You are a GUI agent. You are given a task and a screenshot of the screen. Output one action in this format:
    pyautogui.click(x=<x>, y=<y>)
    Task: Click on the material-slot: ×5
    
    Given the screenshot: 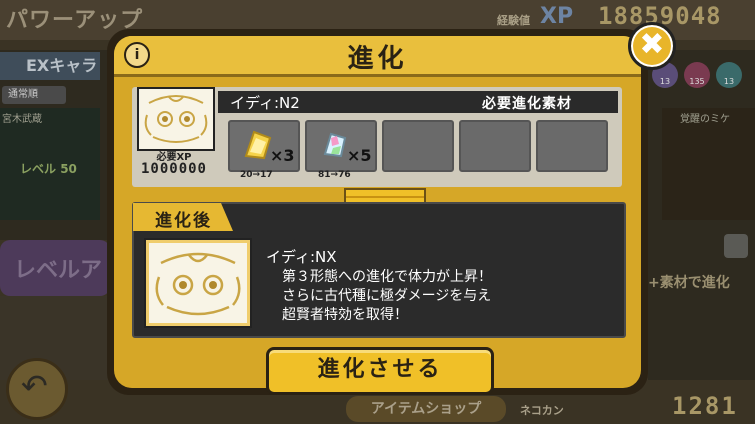 What is the action you would take?
    pyautogui.click(x=341, y=146)
    